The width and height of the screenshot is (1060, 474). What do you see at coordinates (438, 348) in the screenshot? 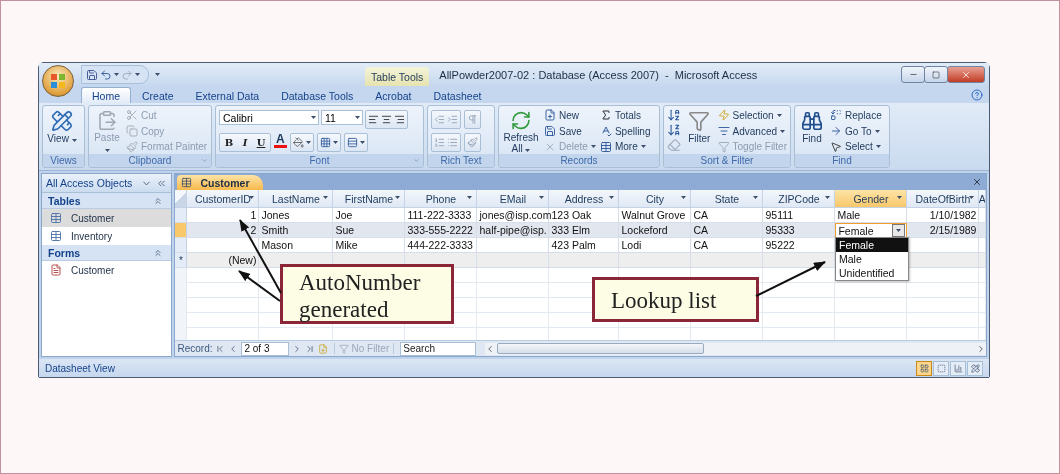
I see `search-field: Search` at bounding box center [438, 348].